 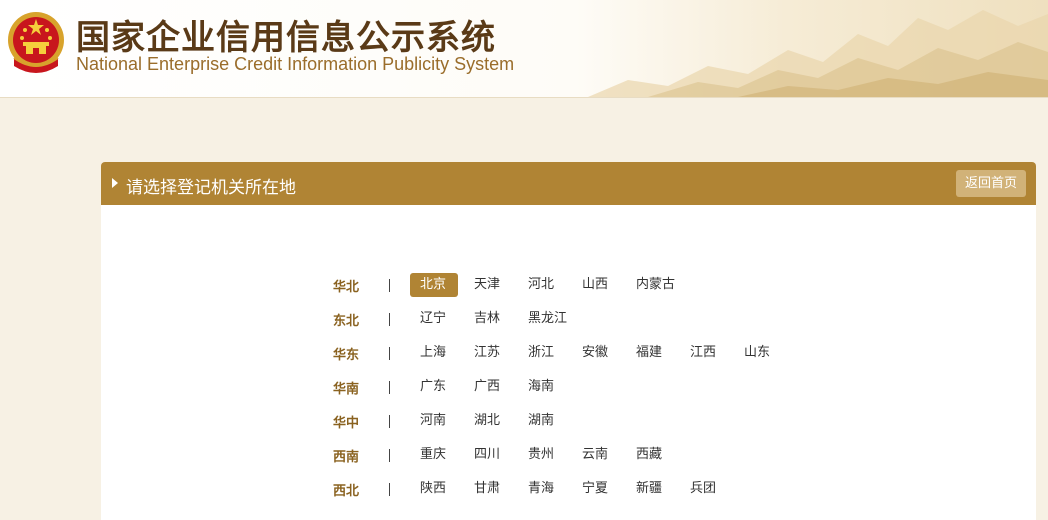 I want to click on region-row: 西南 重庆 四川 贵州 云南 西藏, so click(x=560, y=455).